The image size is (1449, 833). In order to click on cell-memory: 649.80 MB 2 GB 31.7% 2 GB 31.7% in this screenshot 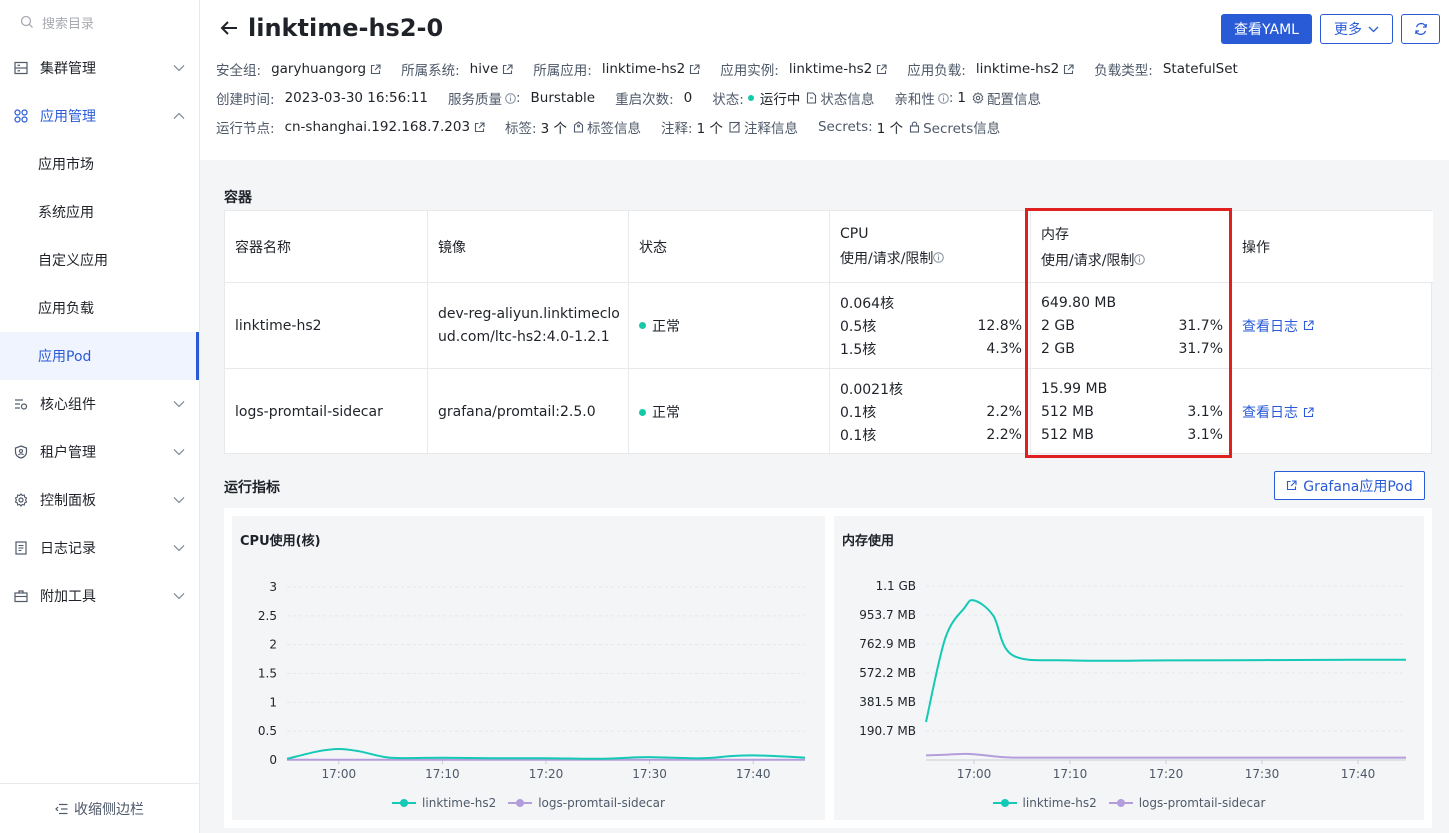, I will do `click(1131, 326)`.